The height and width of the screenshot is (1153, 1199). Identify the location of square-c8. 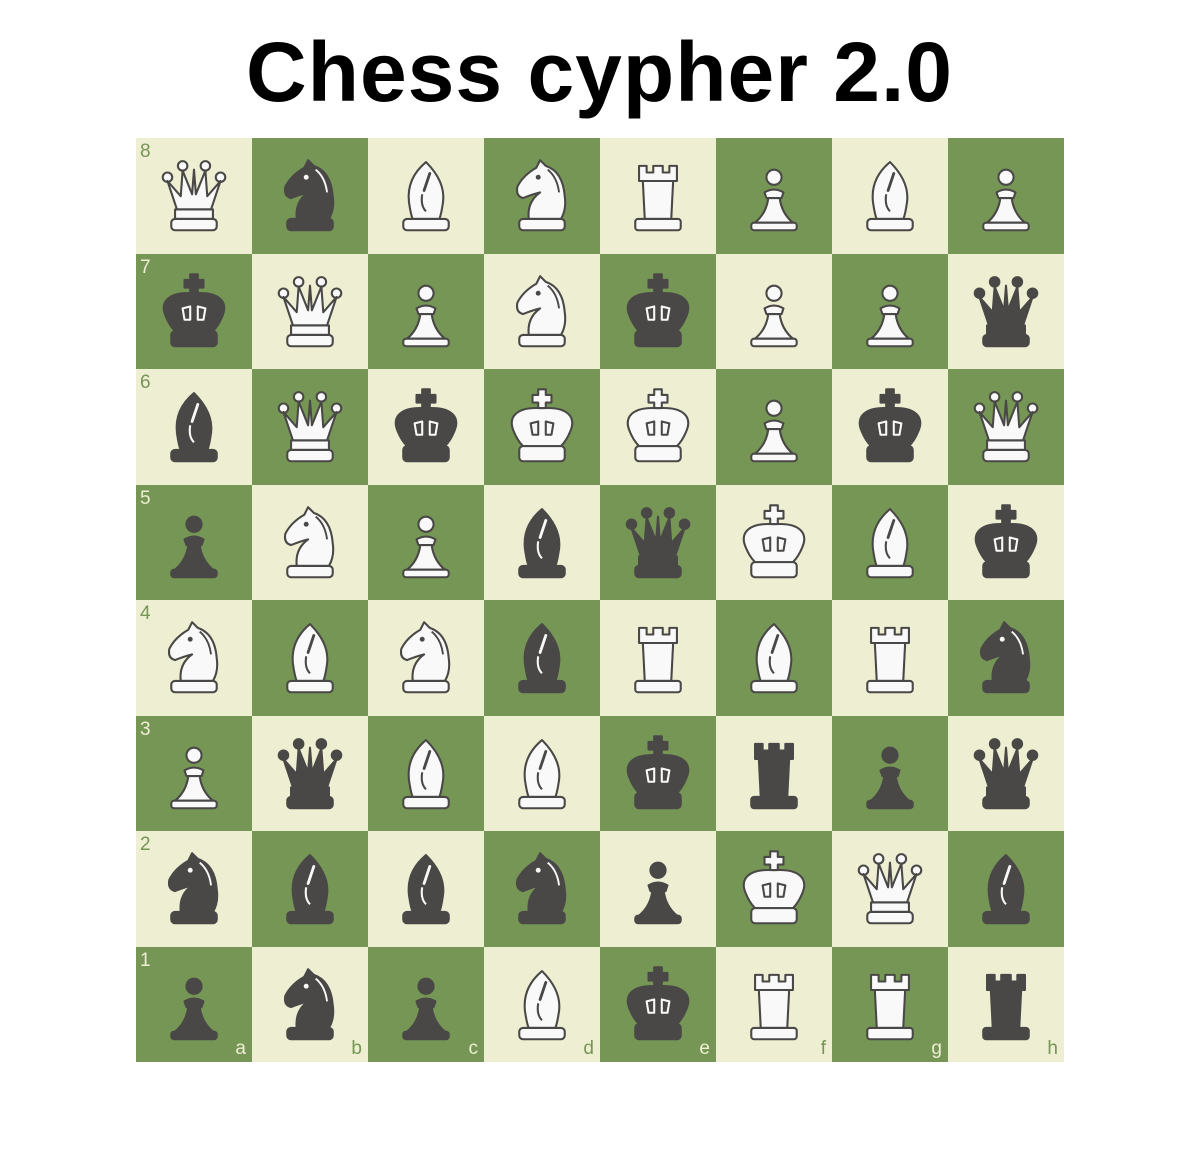
(426, 196).